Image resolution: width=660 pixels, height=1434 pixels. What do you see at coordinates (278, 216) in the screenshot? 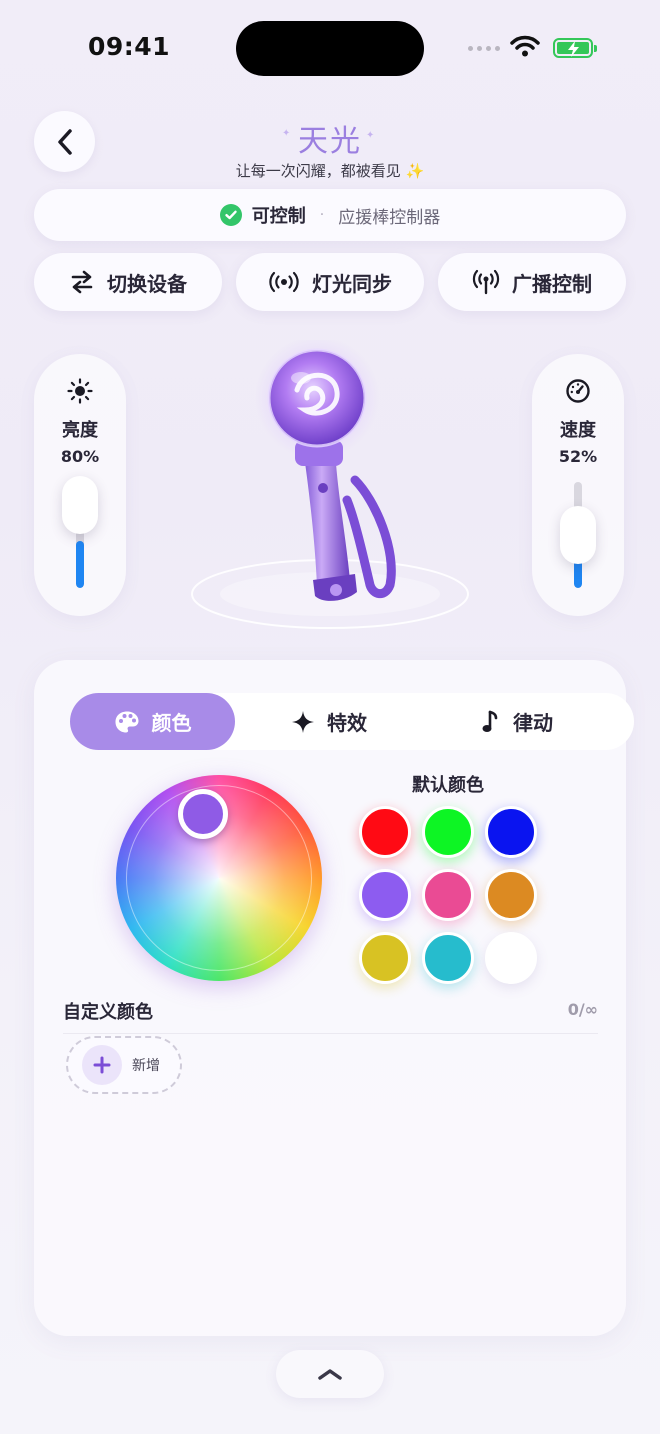
I see `status-state: 可控制` at bounding box center [278, 216].